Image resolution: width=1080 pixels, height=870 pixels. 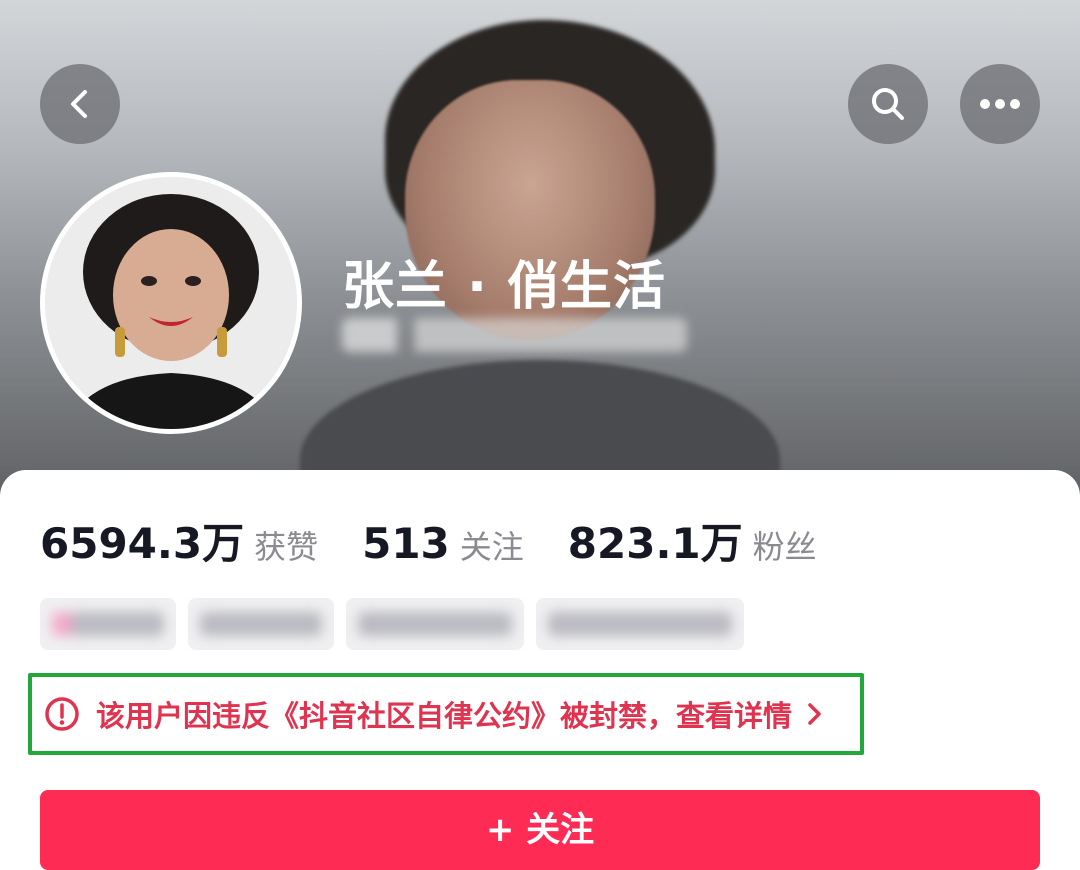 I want to click on followers-count: 823.1万, so click(x=655, y=543).